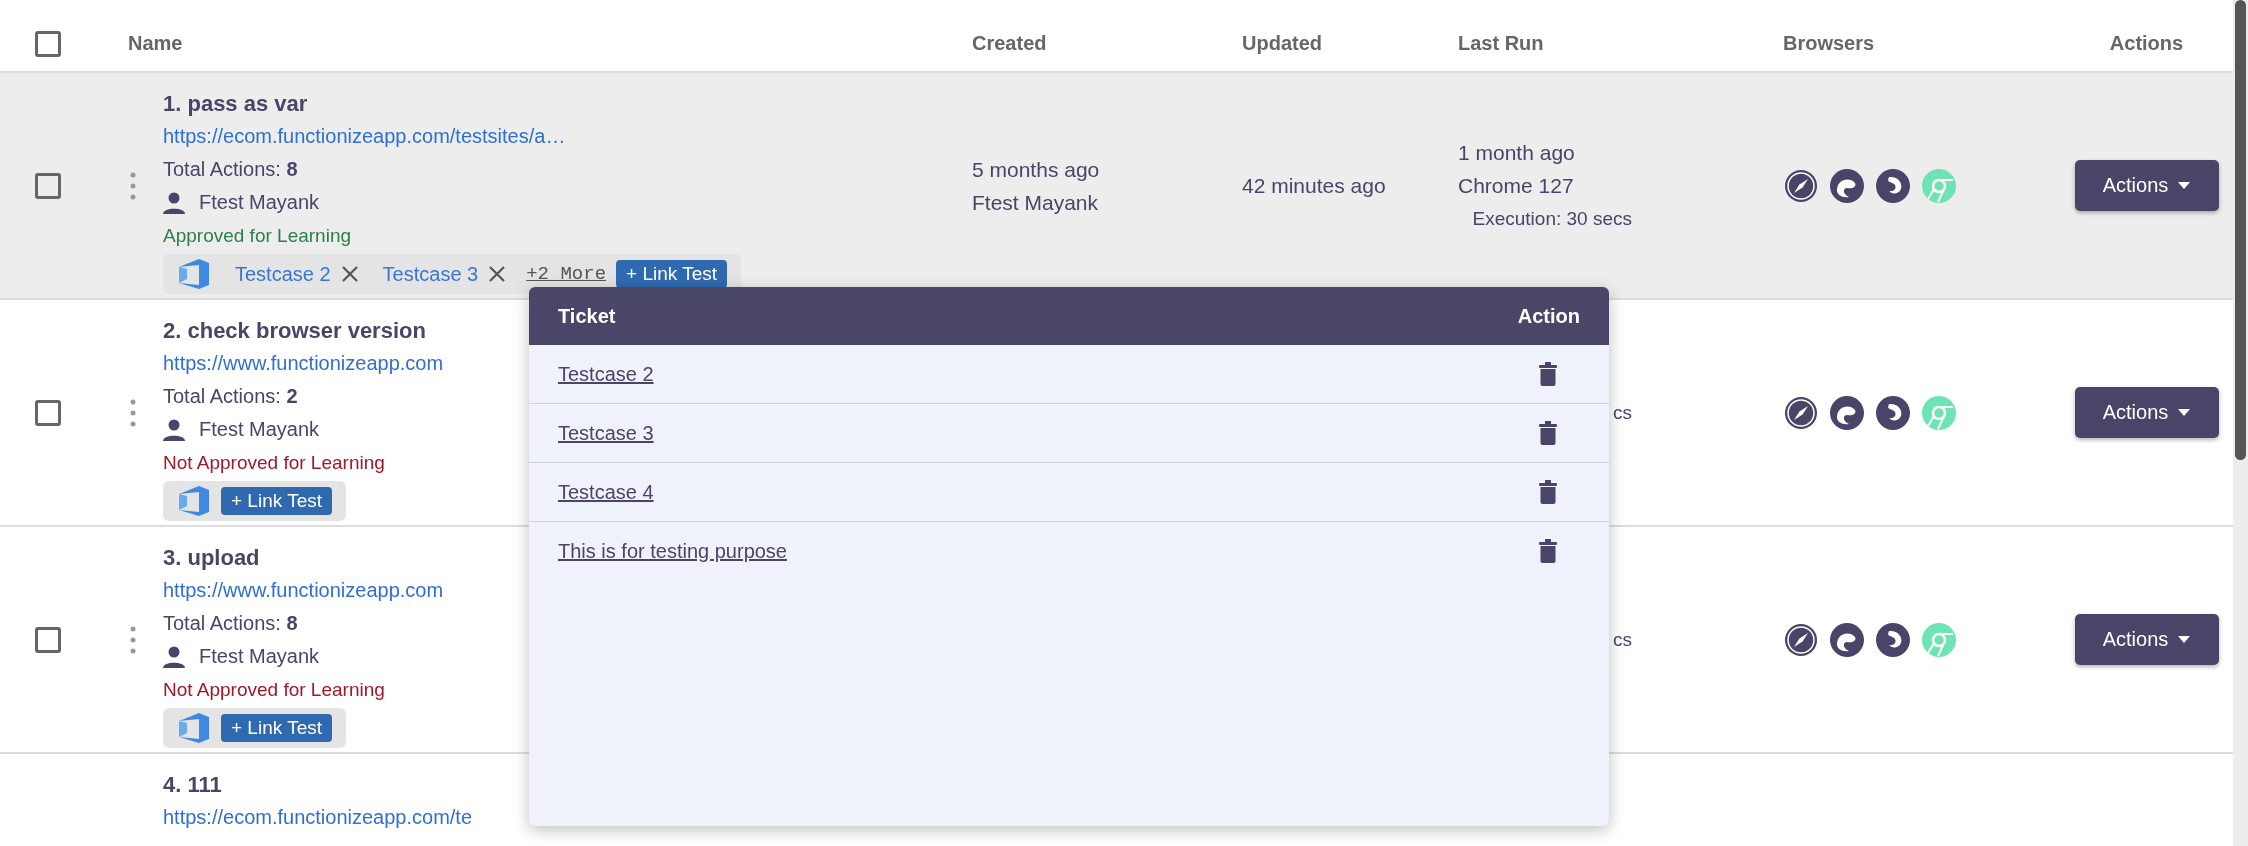  What do you see at coordinates (230, 396) in the screenshot?
I see `total-actions: Total Actions: 2` at bounding box center [230, 396].